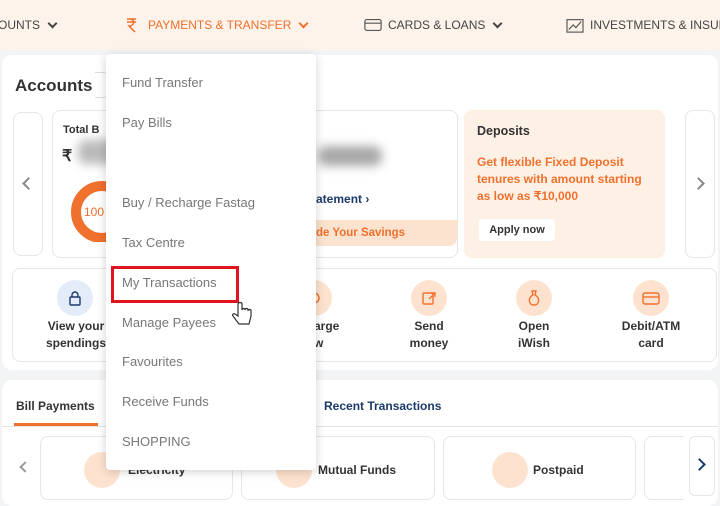 This screenshot has height=506, width=720. What do you see at coordinates (131, 25) in the screenshot?
I see `rupee-hand-icon` at bounding box center [131, 25].